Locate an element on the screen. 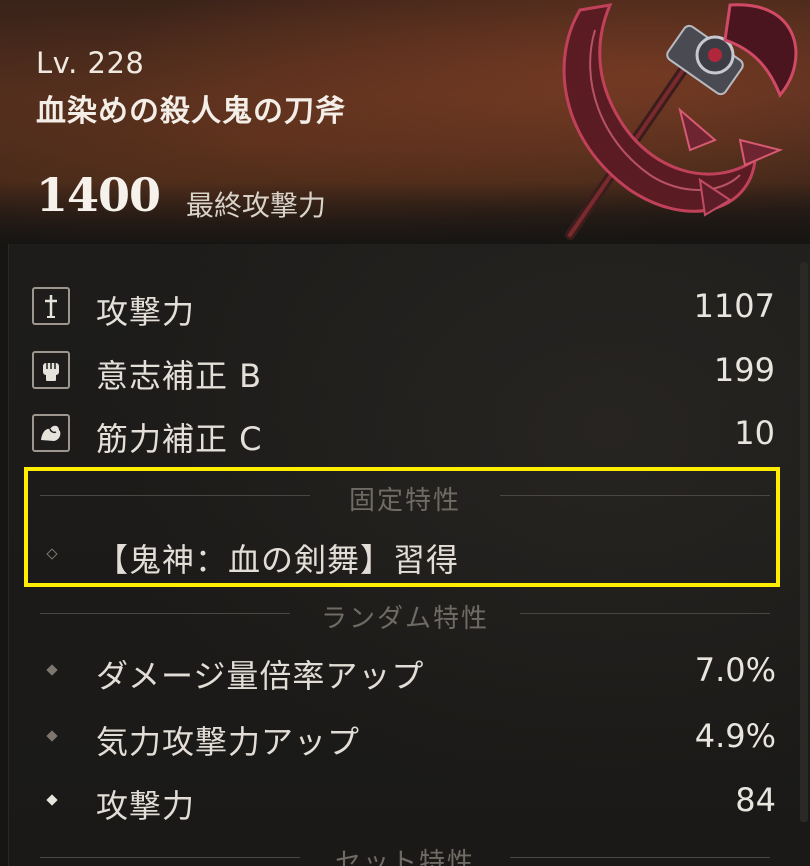 This screenshot has height=866, width=810. weapon-name: 血染めの殺人鬼の刀斧 is located at coordinates (191, 111).